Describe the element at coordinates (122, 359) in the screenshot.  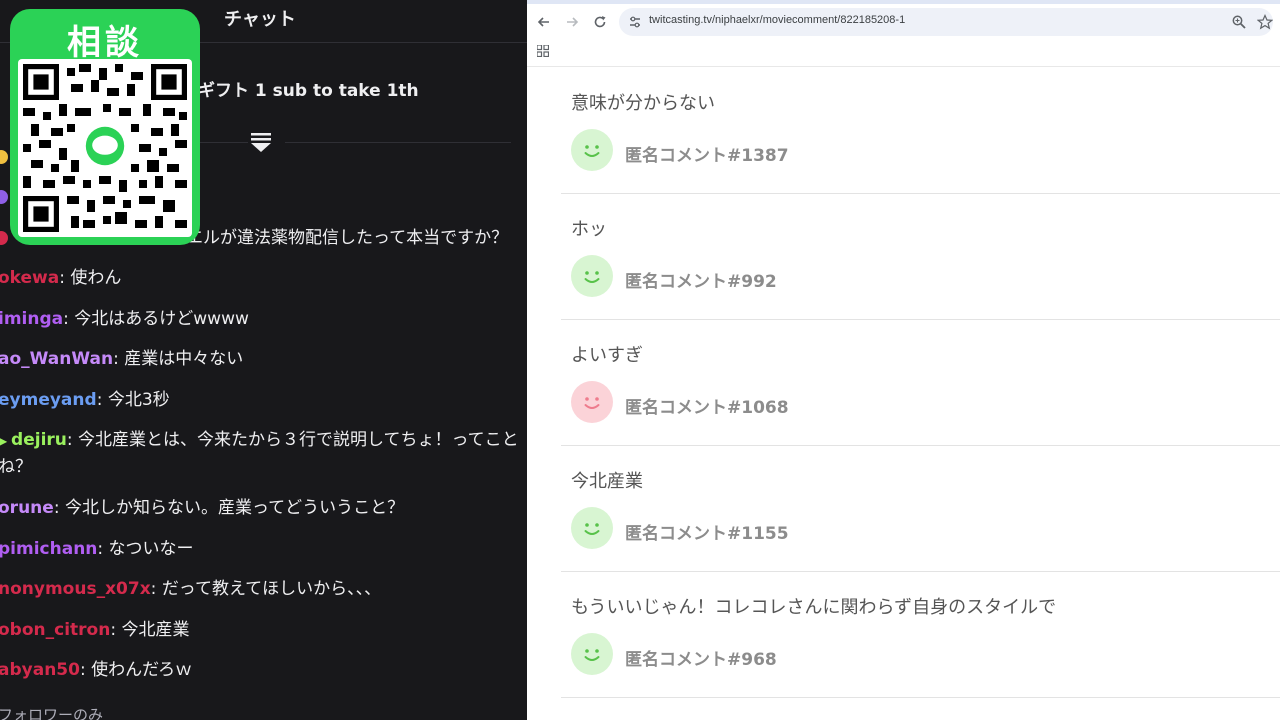
I see `chat-message: ao_WanWan: 産業は中々ない` at that location.